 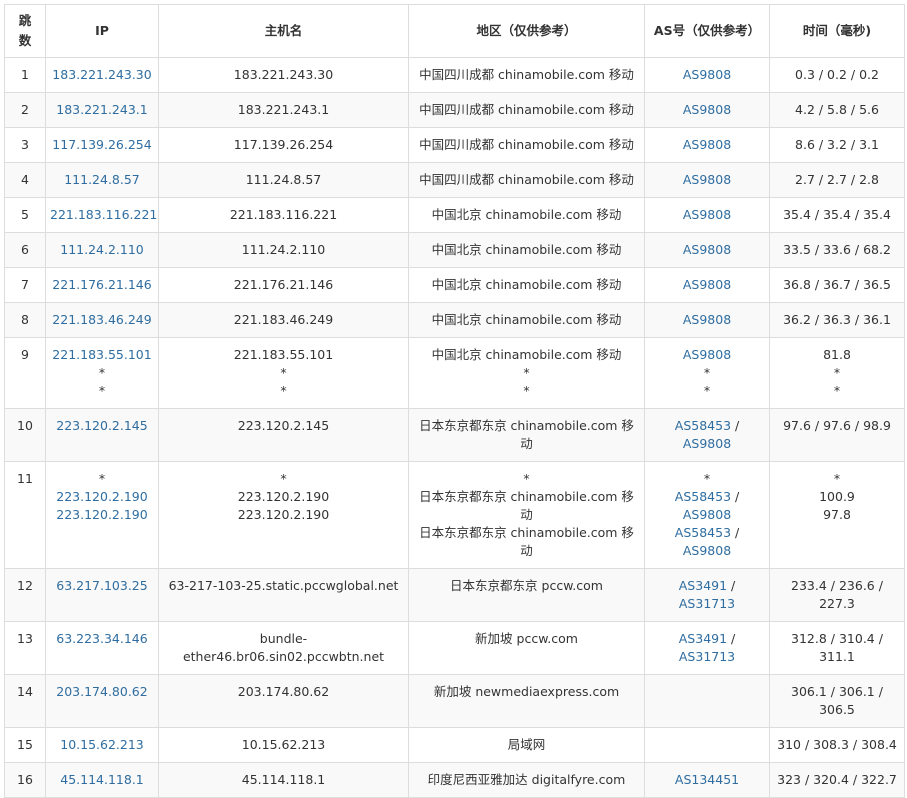 I want to click on ip-link: 223.120.2.145, so click(x=102, y=426).